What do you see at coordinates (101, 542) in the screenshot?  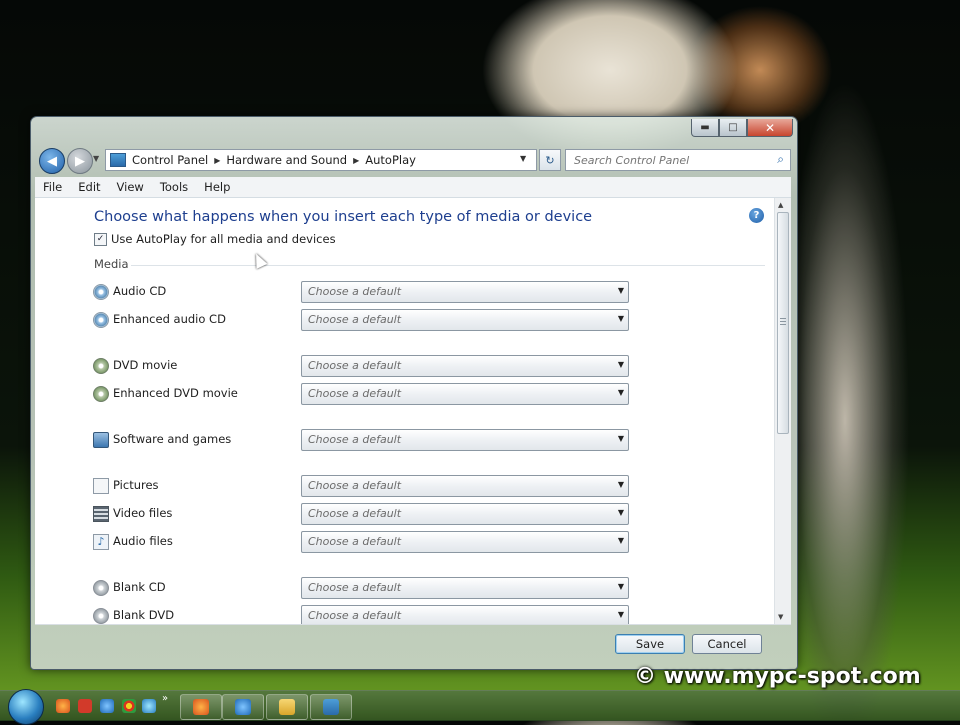 I see `audio-files-icon: ♪` at bounding box center [101, 542].